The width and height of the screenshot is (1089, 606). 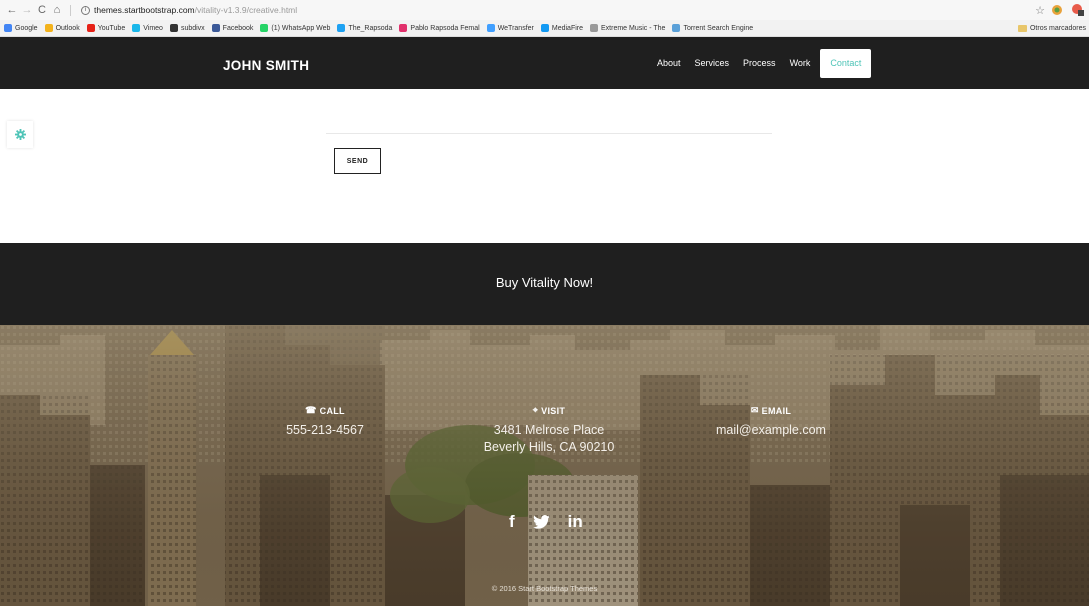 I want to click on nav-link-contact: Contact, so click(x=846, y=63).